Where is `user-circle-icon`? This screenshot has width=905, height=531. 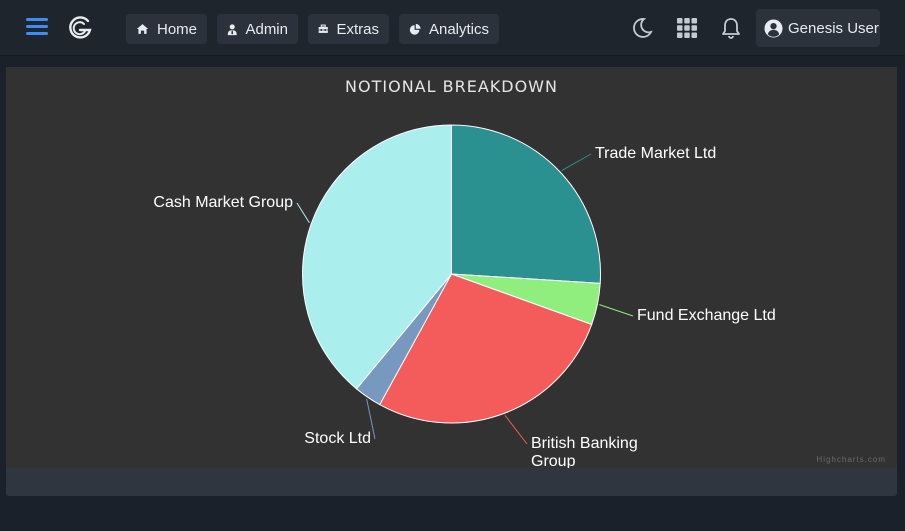
user-circle-icon is located at coordinates (773, 28).